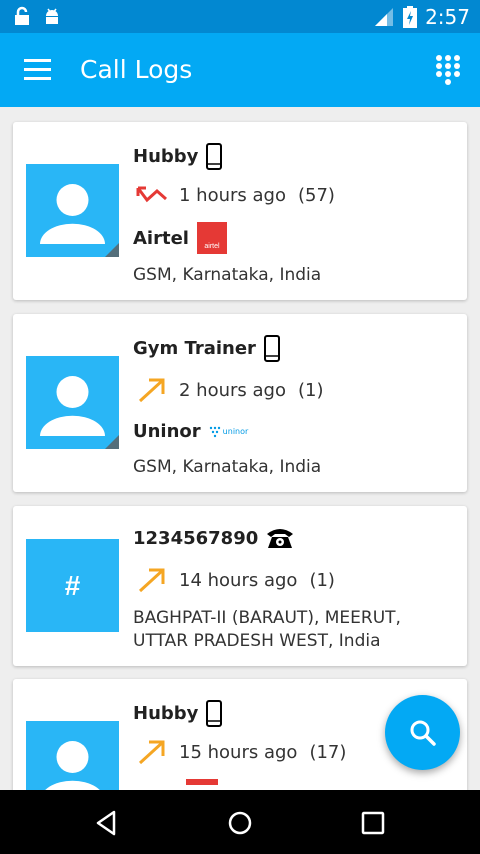  Describe the element at coordinates (240, 16) in the screenshot. I see `status-bar: 2:57` at that location.